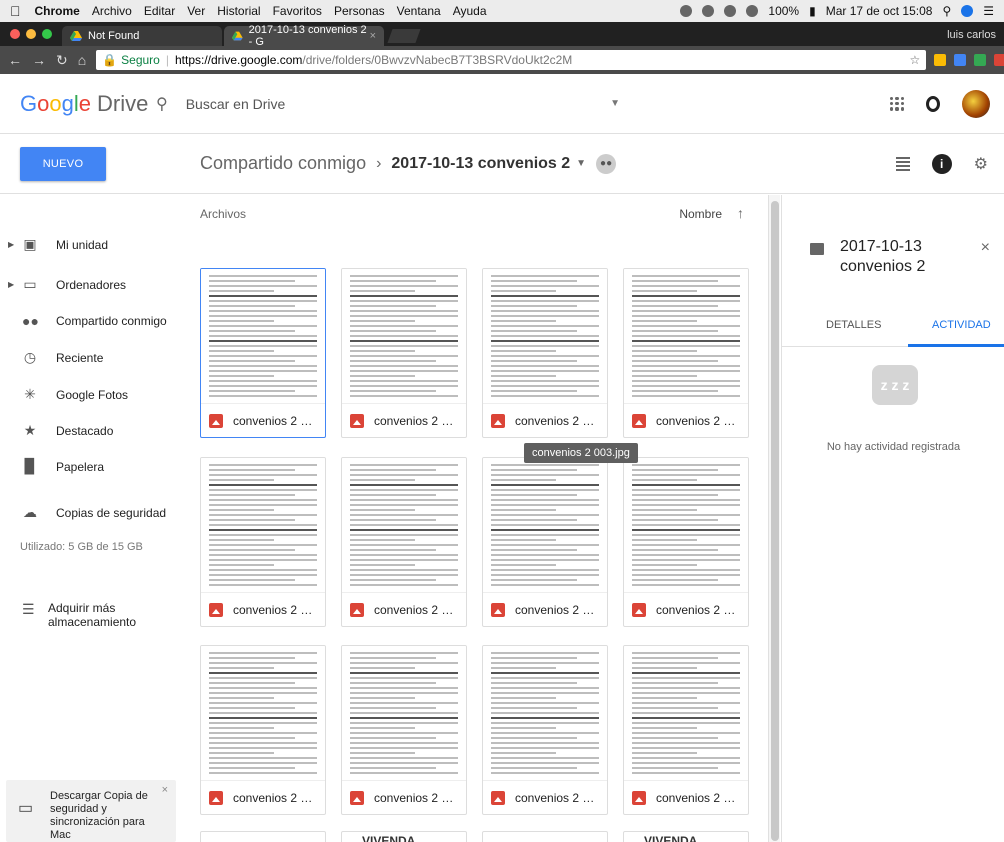 The height and width of the screenshot is (842, 1004). Describe the element at coordinates (93, 430) in the screenshot. I see `sidebar-item-destacado: ★ Destacado` at that location.